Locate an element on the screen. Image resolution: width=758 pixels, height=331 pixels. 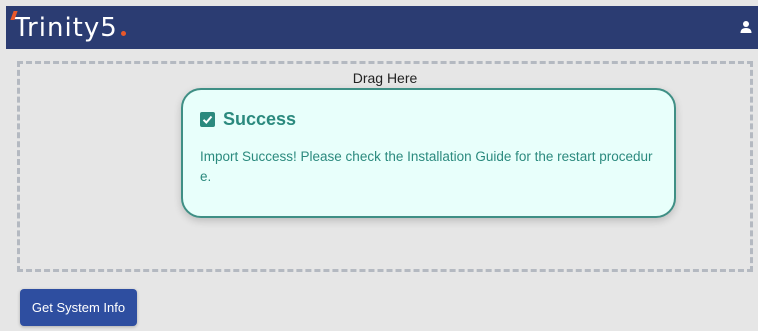
drop-zone-label: Drag Here is located at coordinates (385, 78).